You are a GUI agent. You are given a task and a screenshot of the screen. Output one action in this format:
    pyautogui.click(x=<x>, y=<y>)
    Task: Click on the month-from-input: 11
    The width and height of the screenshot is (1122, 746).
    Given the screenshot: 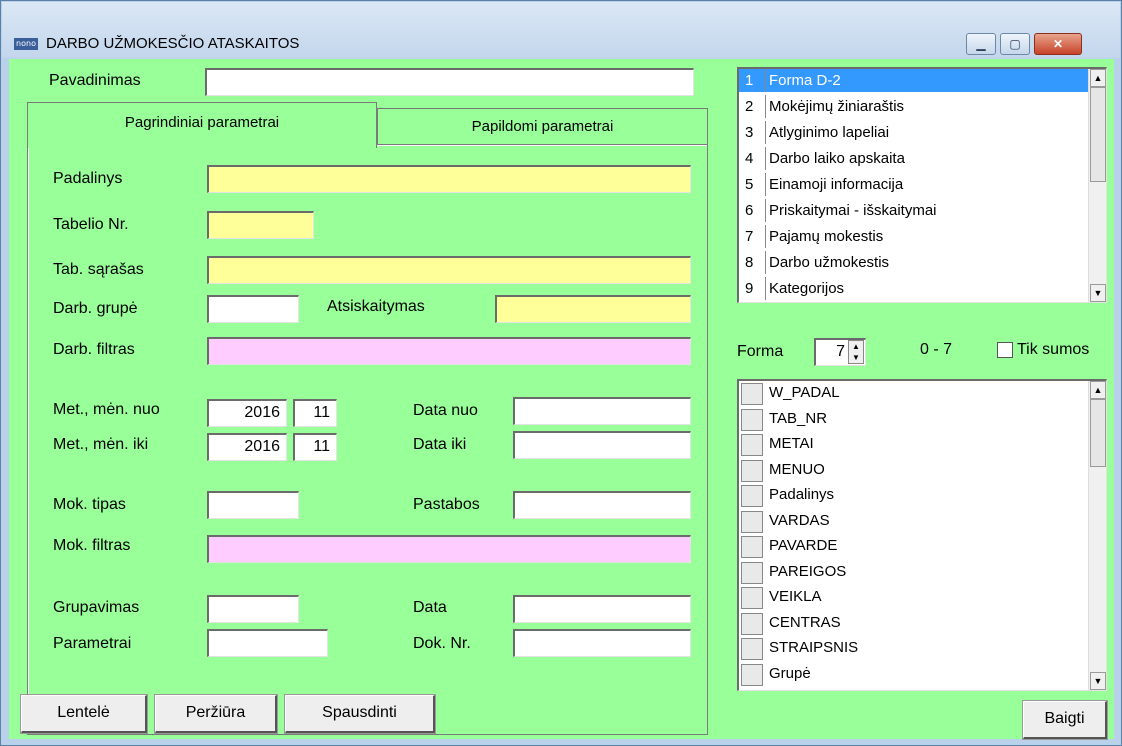 What is the action you would take?
    pyautogui.click(x=315, y=413)
    